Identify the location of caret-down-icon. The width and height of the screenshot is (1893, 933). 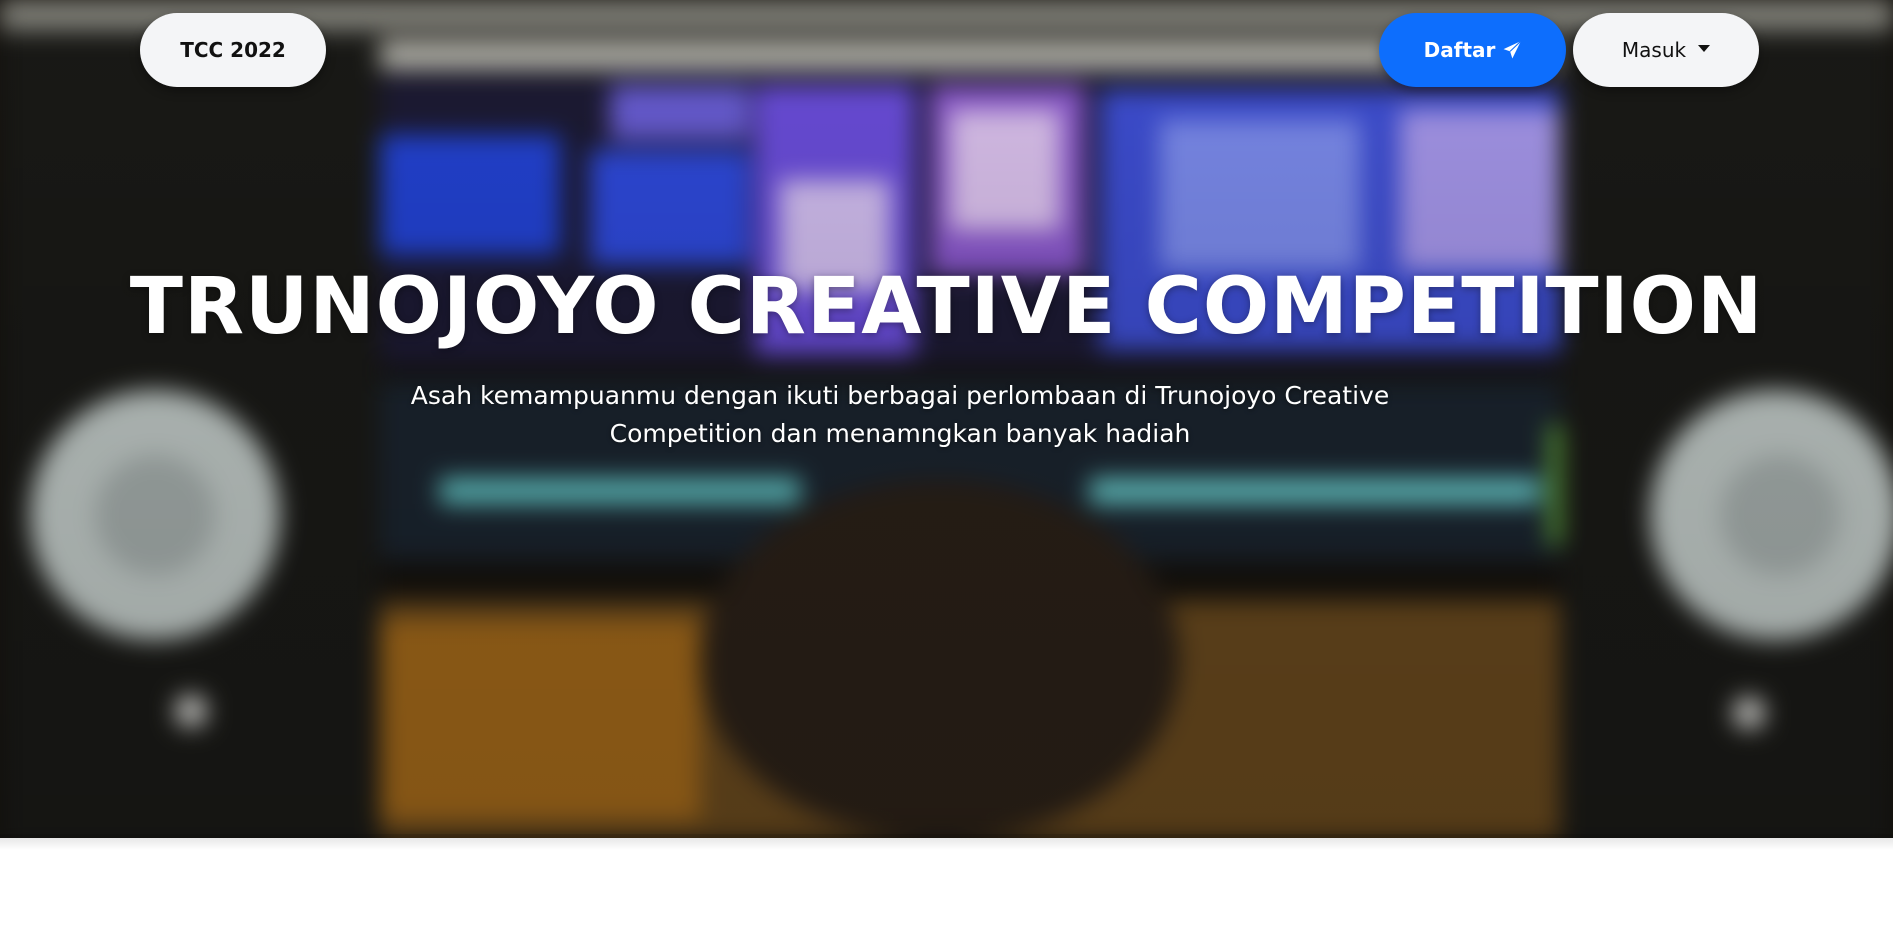
(1704, 48).